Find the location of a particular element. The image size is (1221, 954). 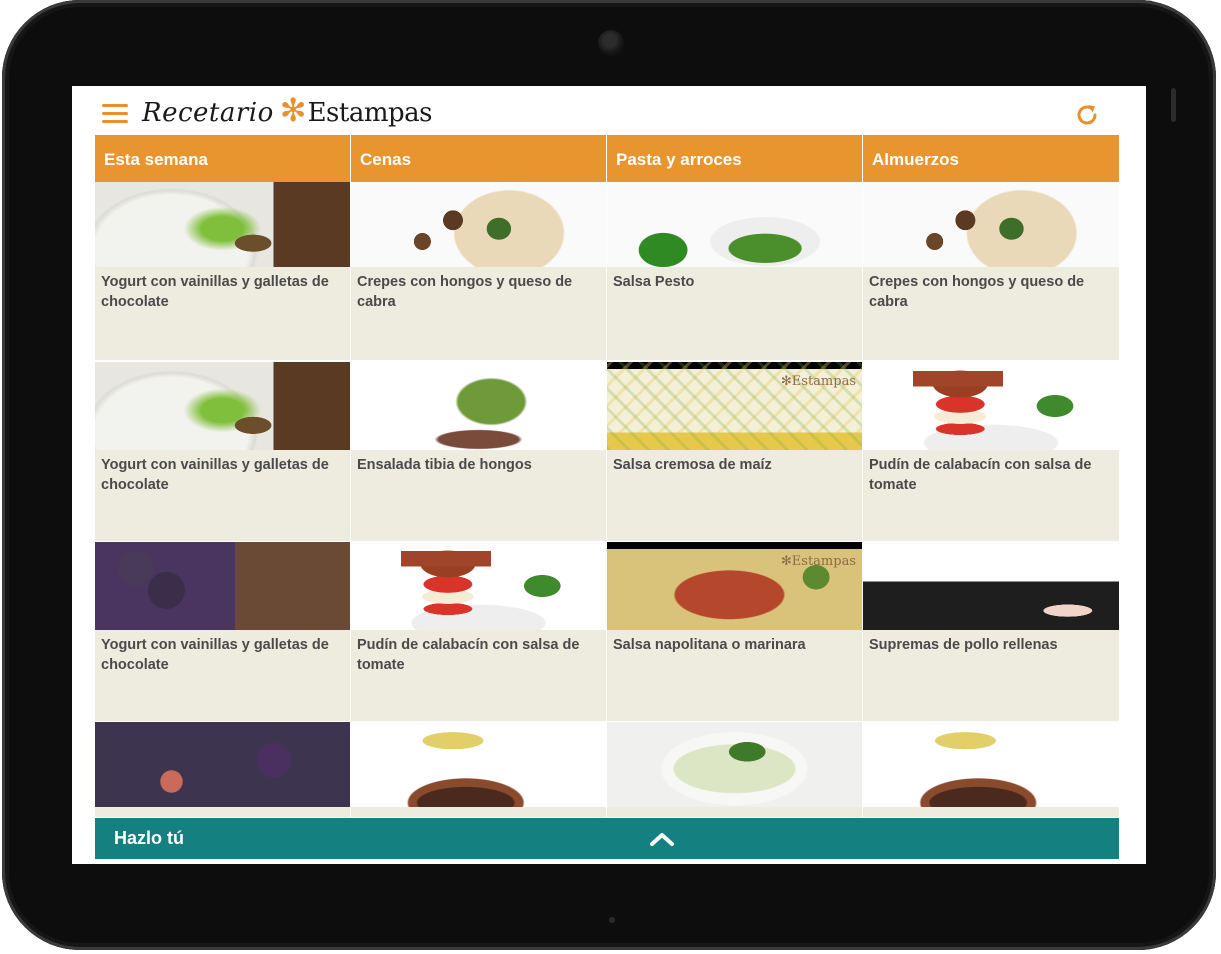

recipe-card: ✻Estampas Salsa napolitana o marinara is located at coordinates (734, 632).